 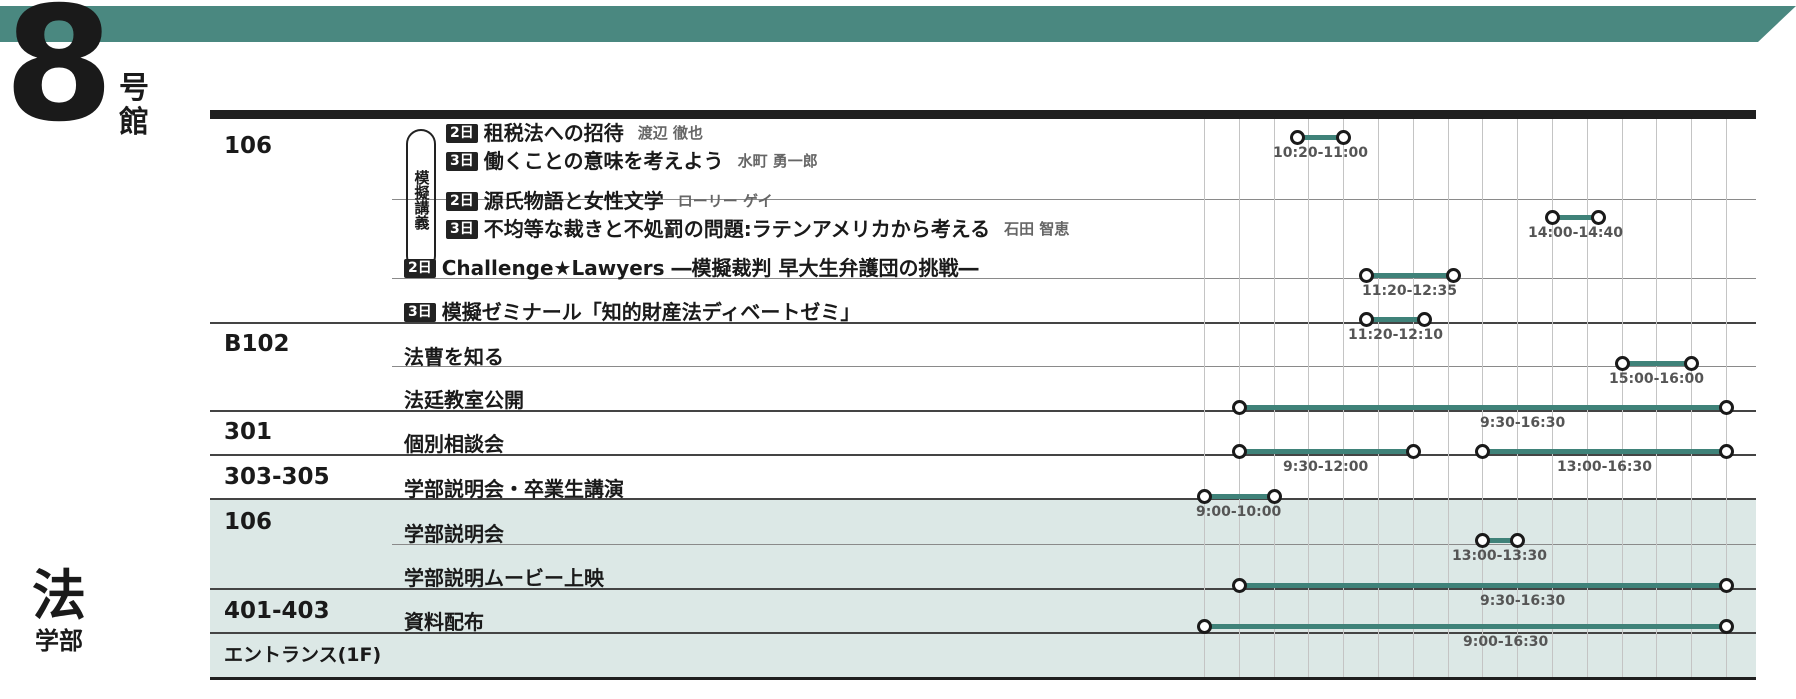 I want to click on event-title: 学部説明ムービー上映, so click(x=504, y=578).